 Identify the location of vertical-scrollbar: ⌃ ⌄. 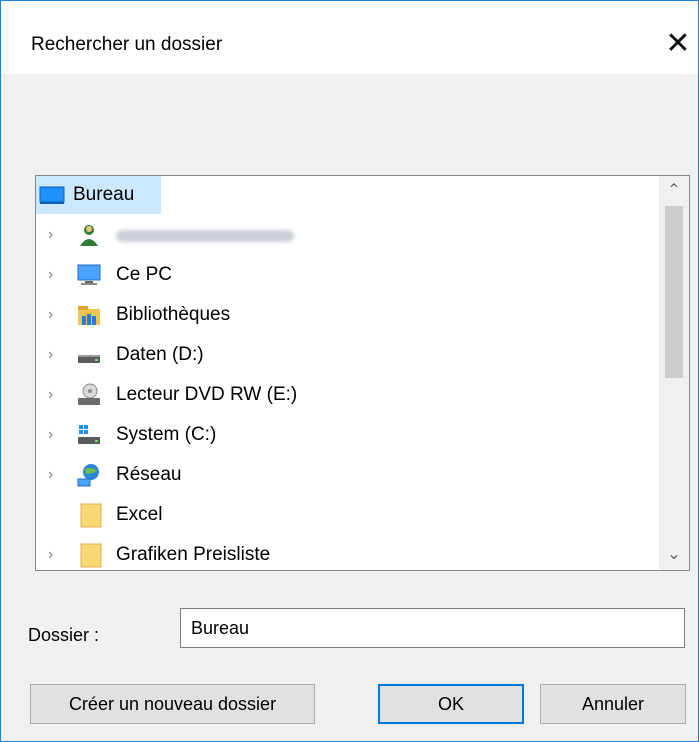
(674, 373).